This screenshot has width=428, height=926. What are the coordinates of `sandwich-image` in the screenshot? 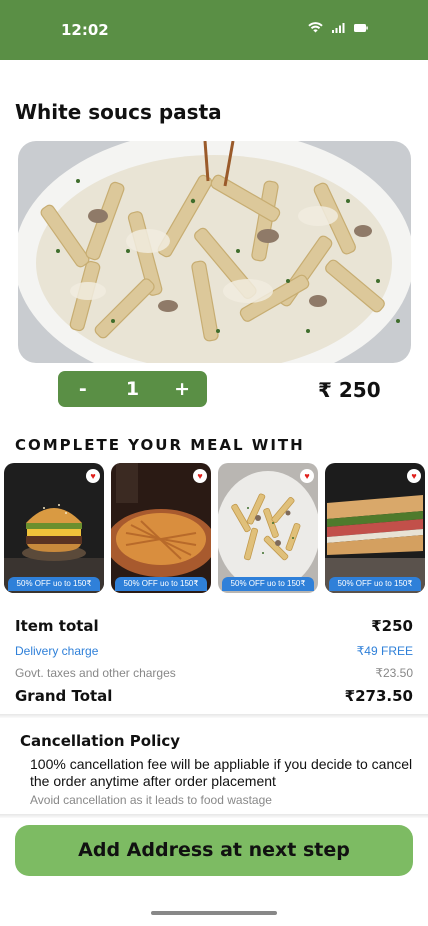 It's located at (375, 528).